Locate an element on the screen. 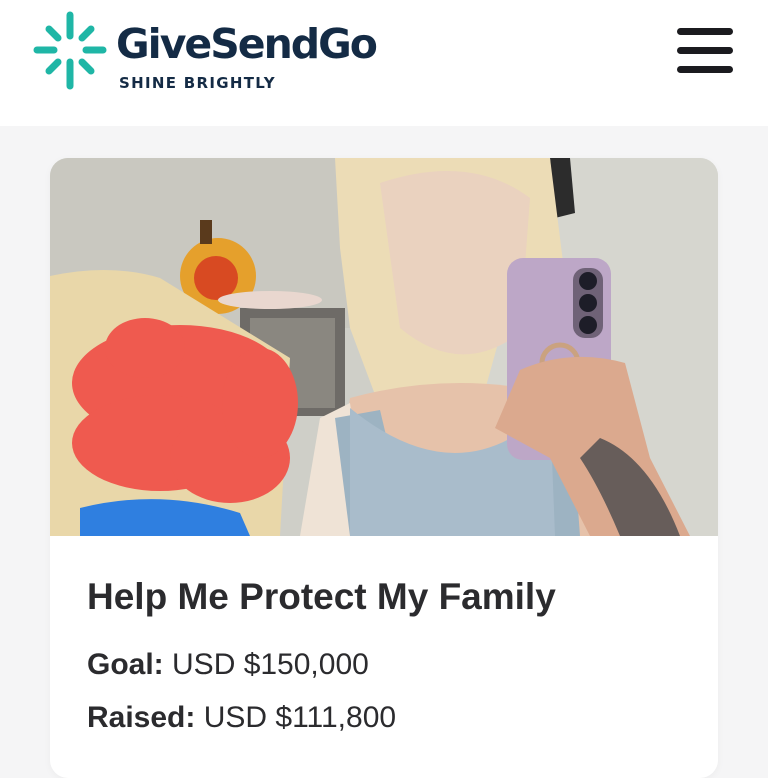 Image resolution: width=768 pixels, height=778 pixels. brand-tagline: SHINE BRIGHTLY is located at coordinates (197, 83).